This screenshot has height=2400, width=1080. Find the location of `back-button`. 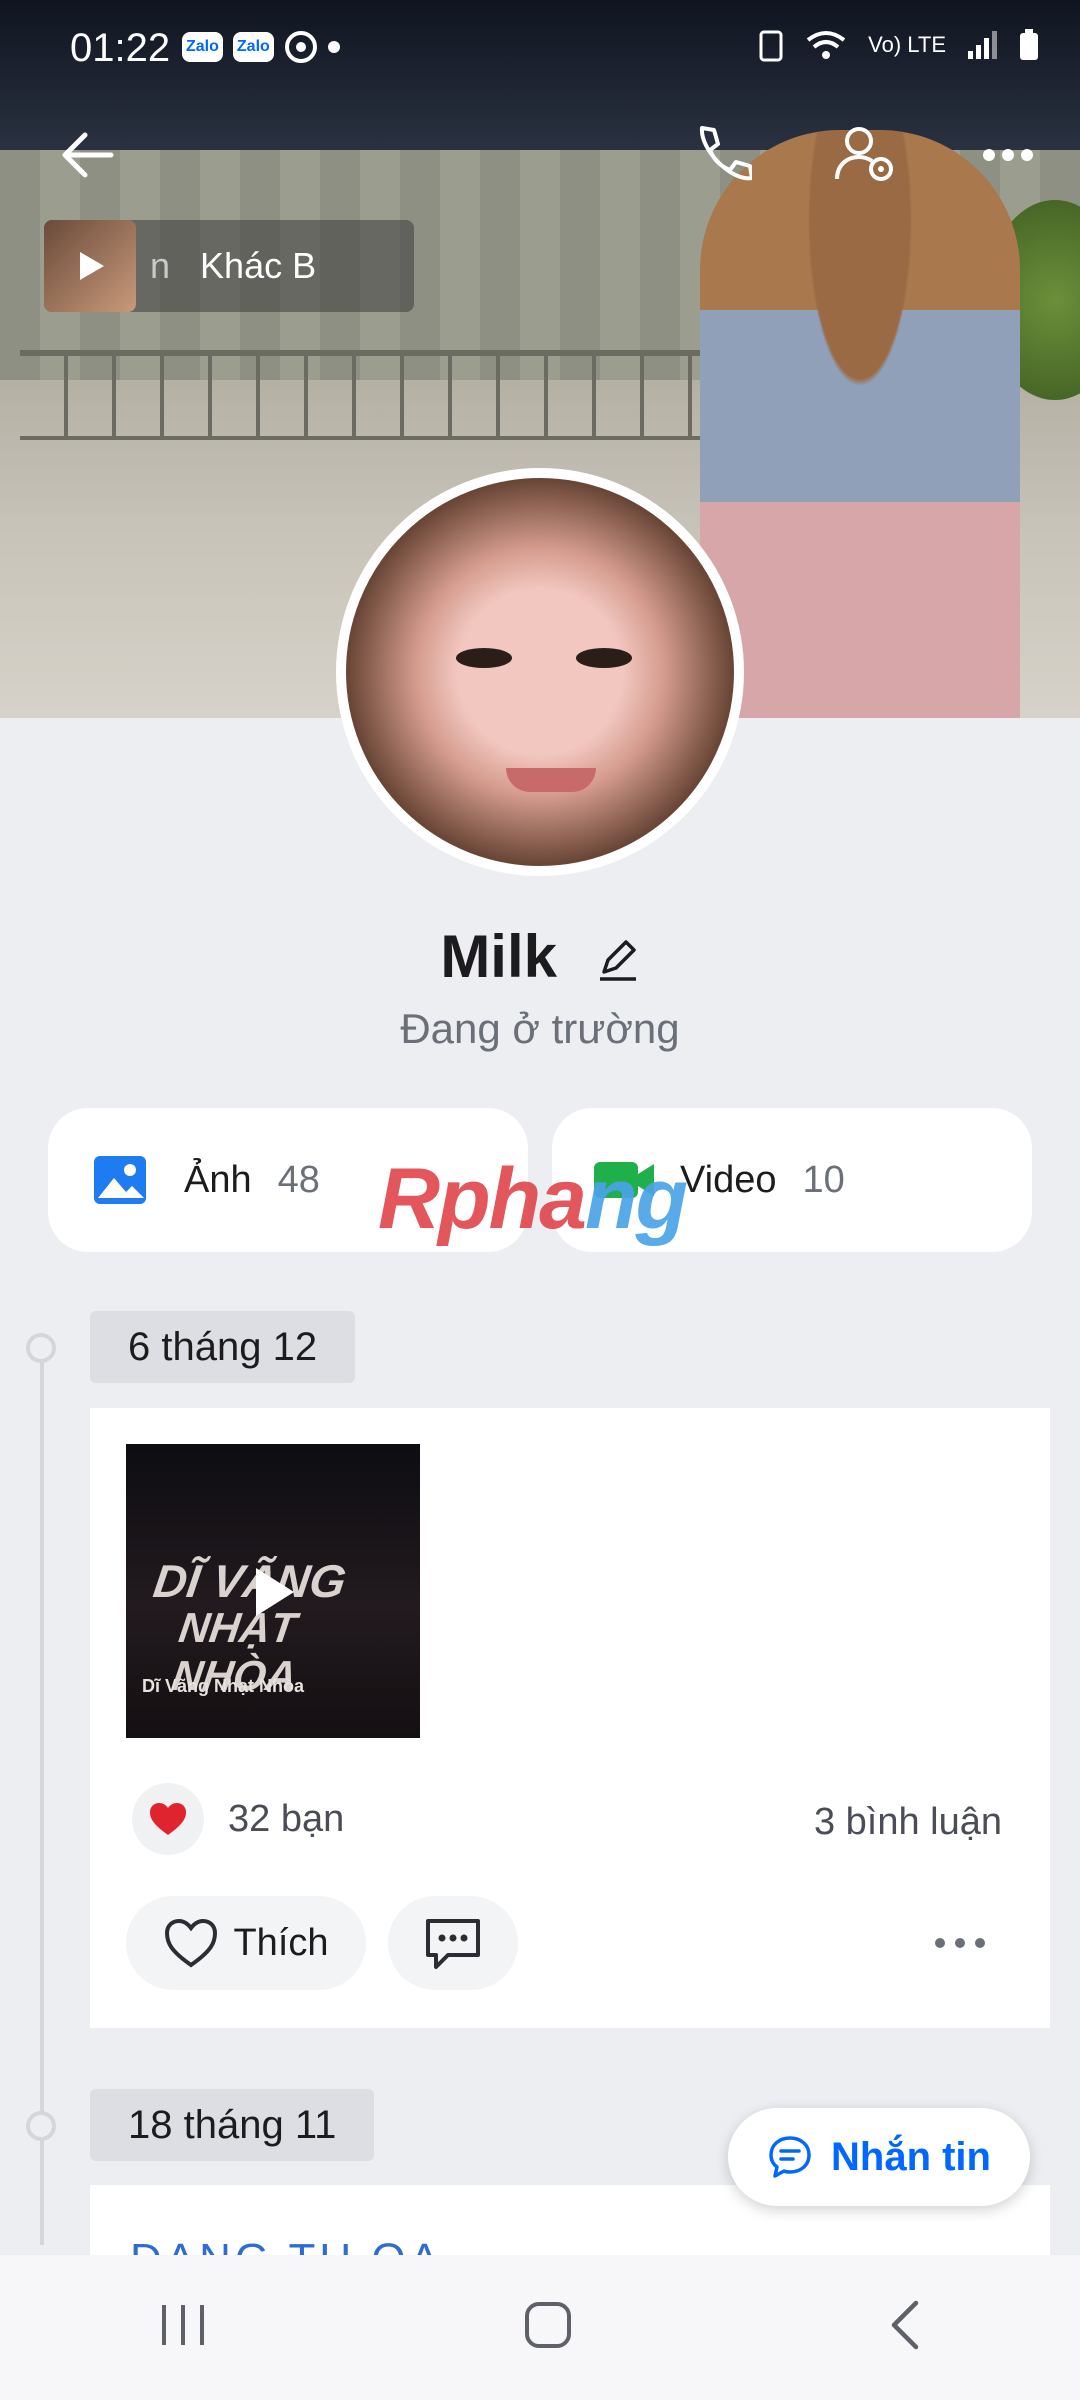

back-button is located at coordinates (87, 155).